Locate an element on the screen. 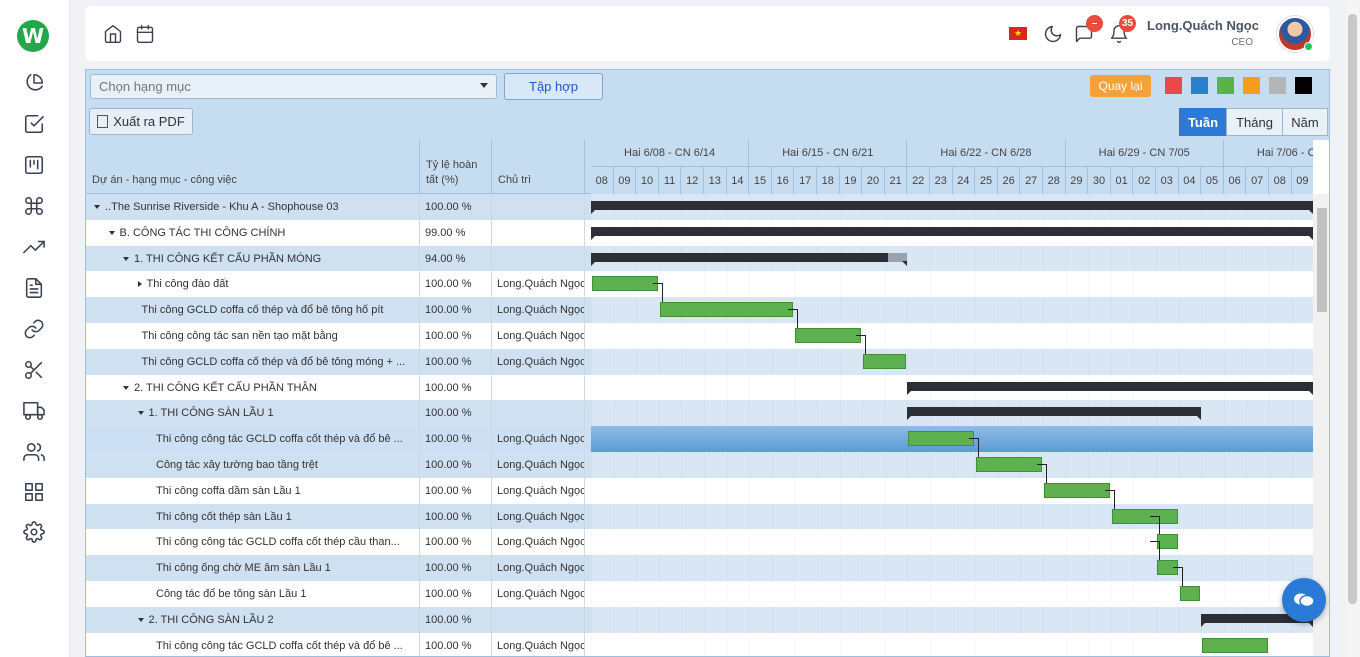  page-scrollbar-thumb is located at coordinates (1352, 309).